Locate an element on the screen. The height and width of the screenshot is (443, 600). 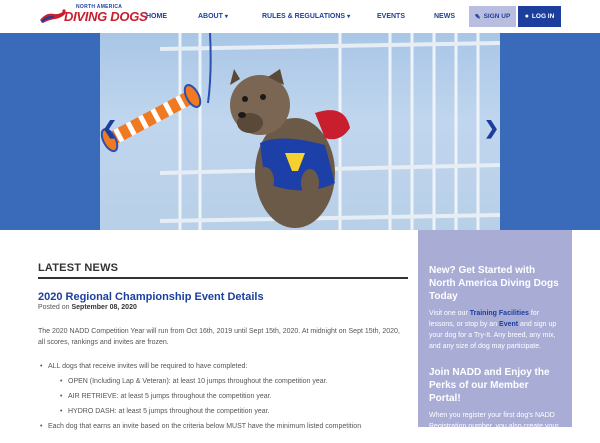
sign-up-button: ✎ SIGN UP is located at coordinates (492, 16).